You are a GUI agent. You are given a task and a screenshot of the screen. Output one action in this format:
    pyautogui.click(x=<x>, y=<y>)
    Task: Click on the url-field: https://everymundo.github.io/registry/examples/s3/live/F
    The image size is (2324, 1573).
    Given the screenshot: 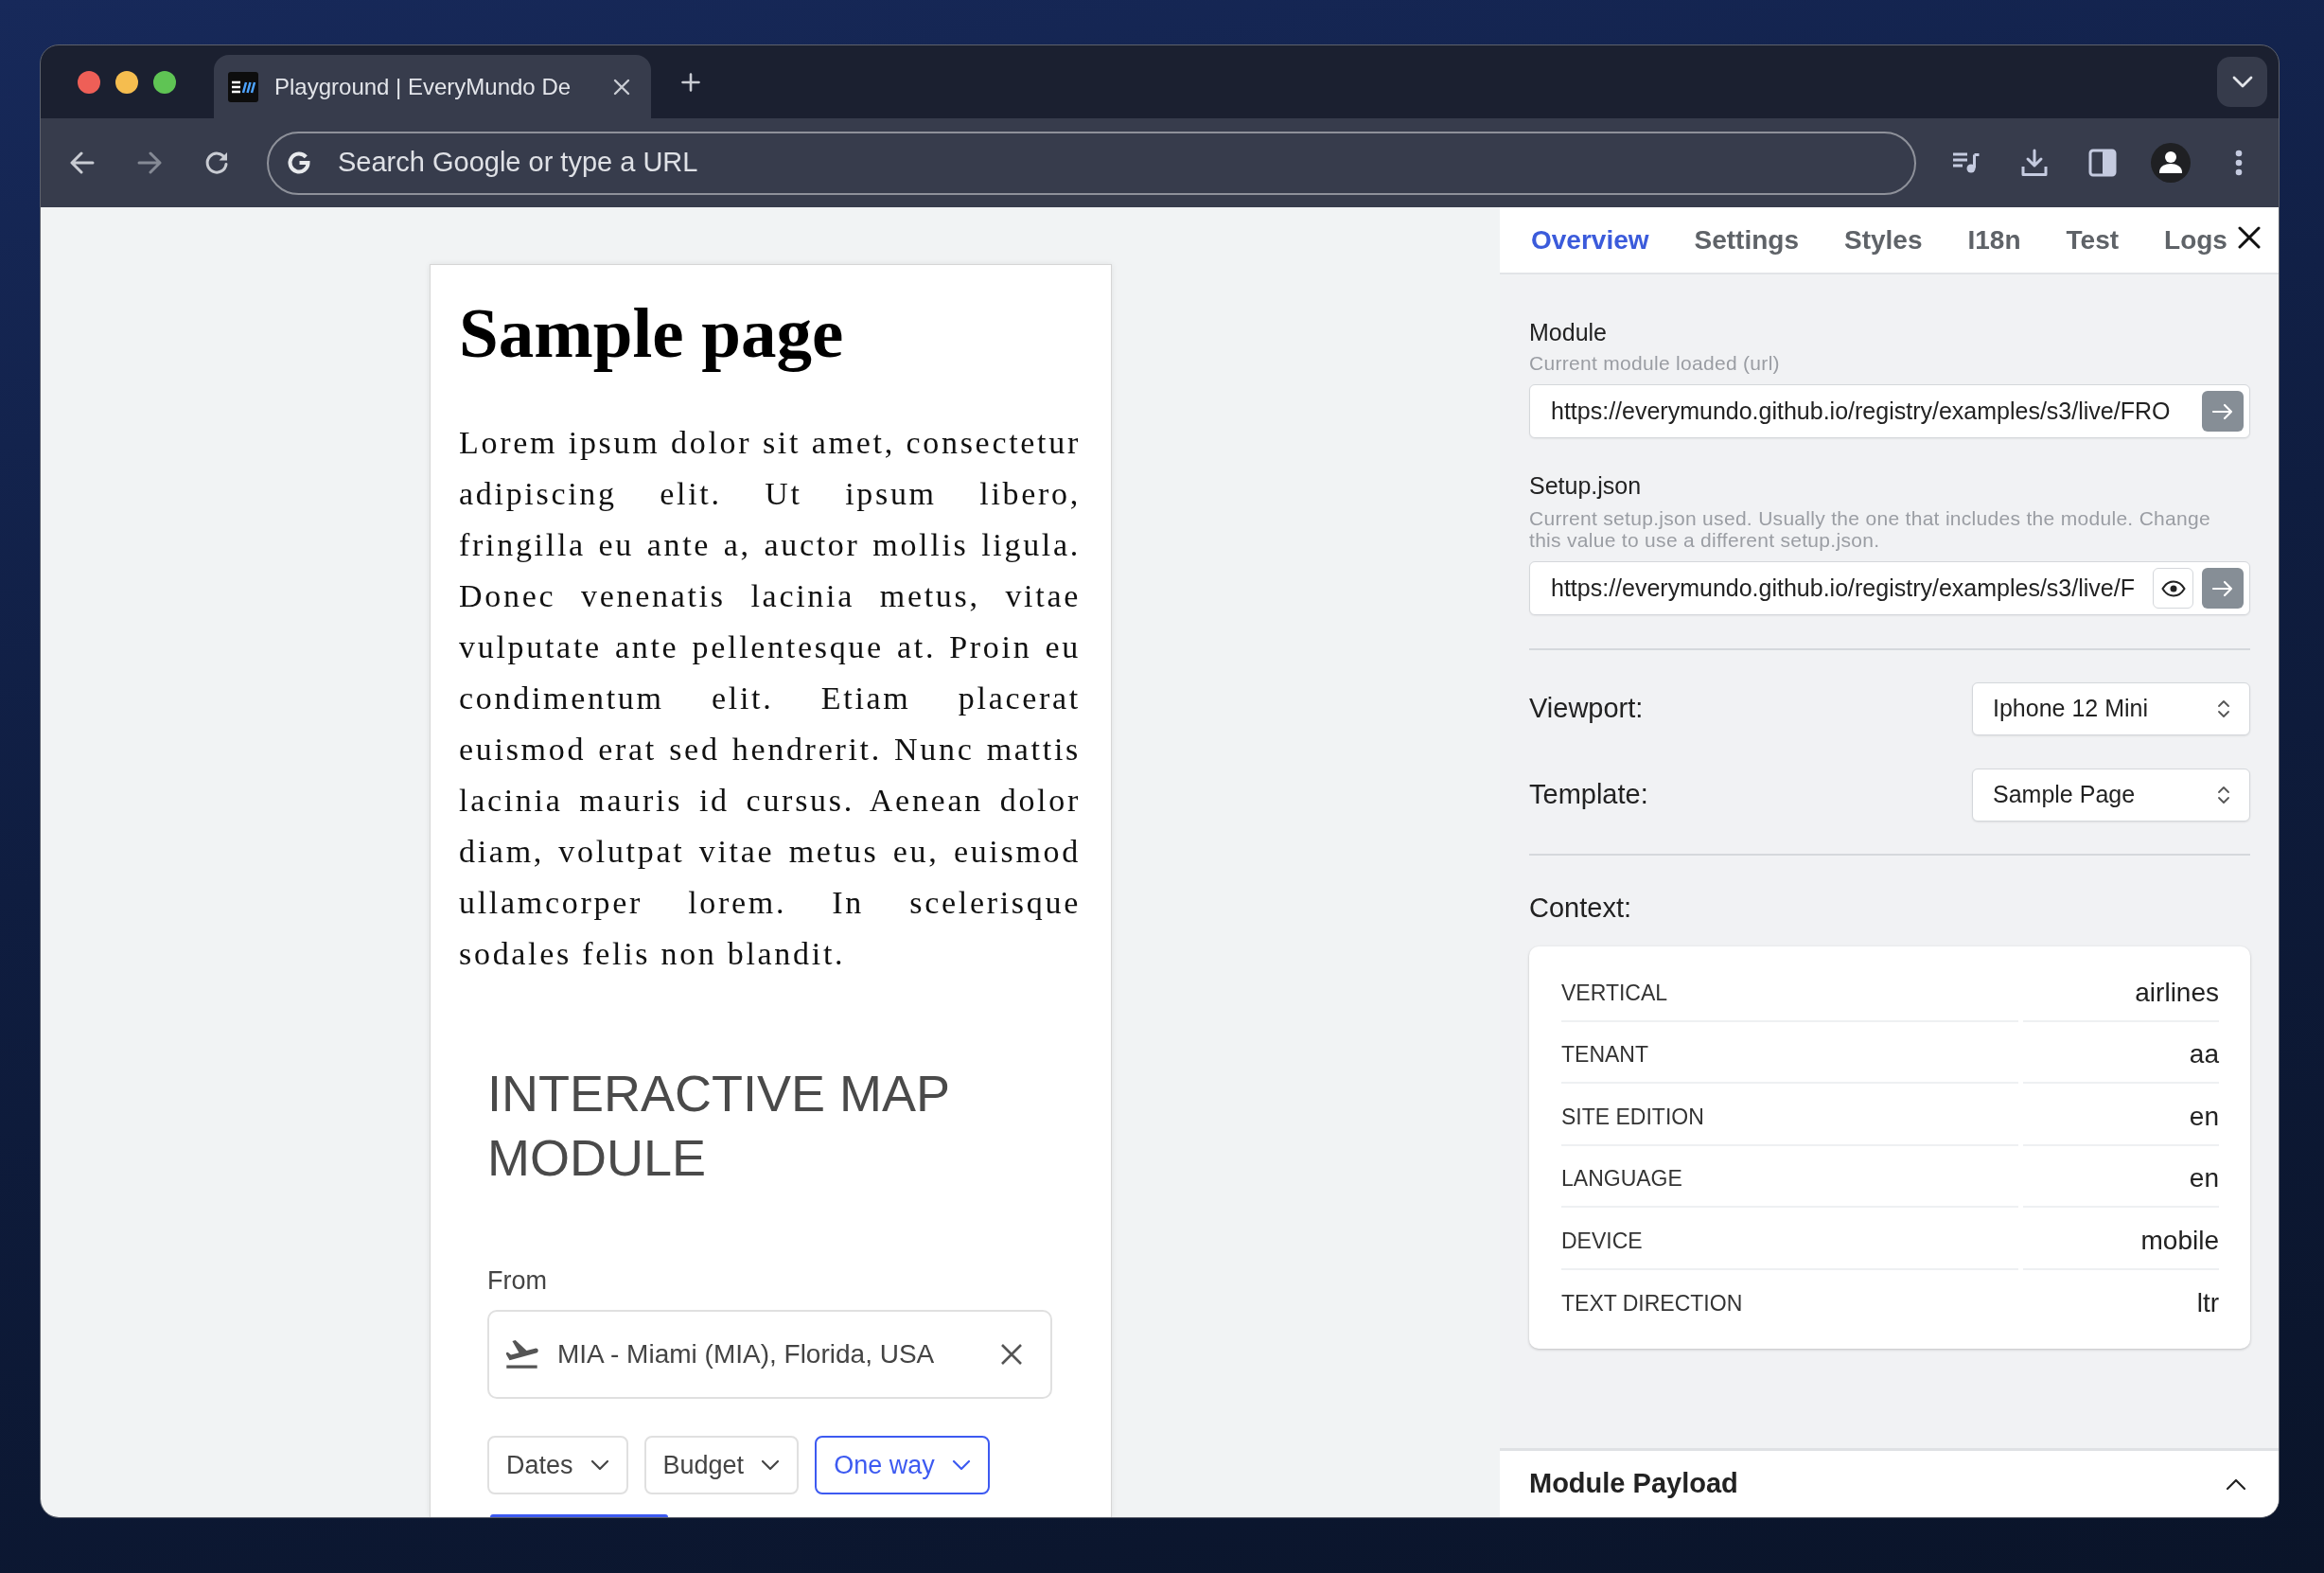 What is the action you would take?
    pyautogui.click(x=1889, y=588)
    